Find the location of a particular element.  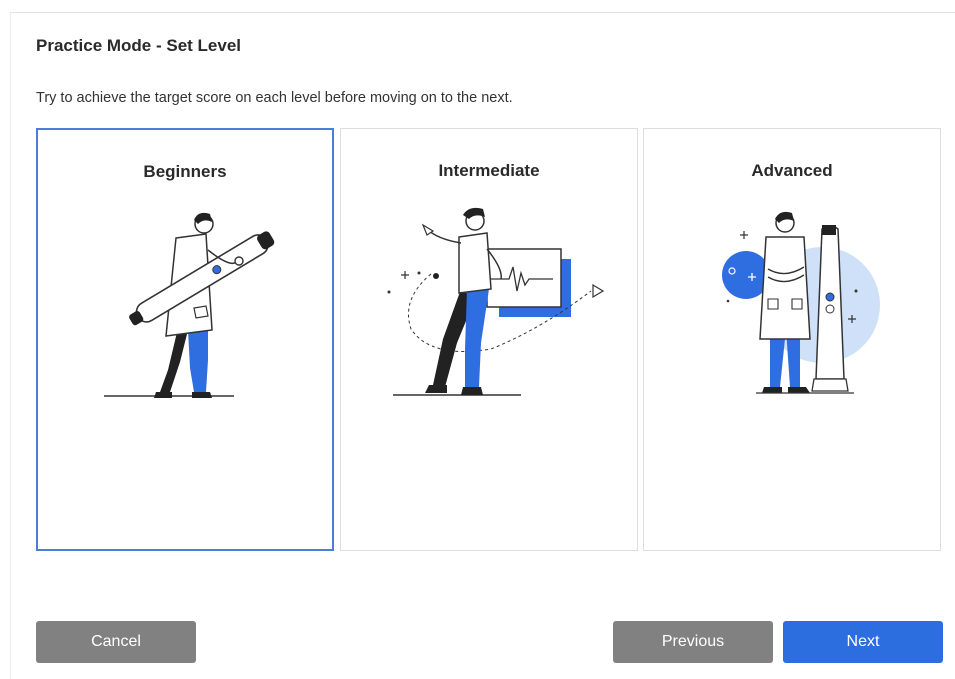

person-holding-scanner-illustration is located at coordinates (189, 305).